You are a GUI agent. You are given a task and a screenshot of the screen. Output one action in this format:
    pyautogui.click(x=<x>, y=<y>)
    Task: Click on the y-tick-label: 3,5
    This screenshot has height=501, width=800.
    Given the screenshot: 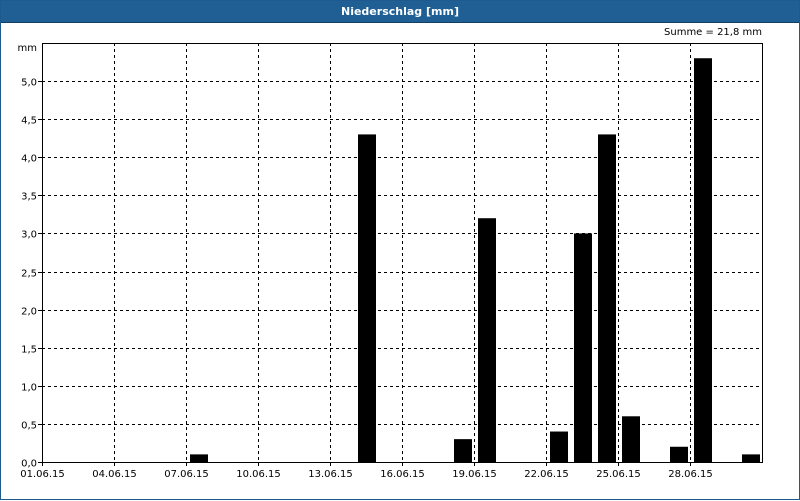 What is the action you would take?
    pyautogui.click(x=29, y=197)
    